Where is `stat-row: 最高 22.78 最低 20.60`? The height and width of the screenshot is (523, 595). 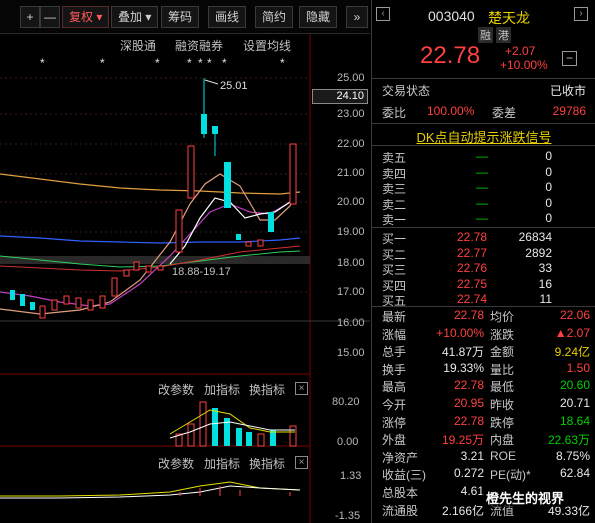 stat-row: 最高 22.78 最低 20.60 is located at coordinates (483, 386).